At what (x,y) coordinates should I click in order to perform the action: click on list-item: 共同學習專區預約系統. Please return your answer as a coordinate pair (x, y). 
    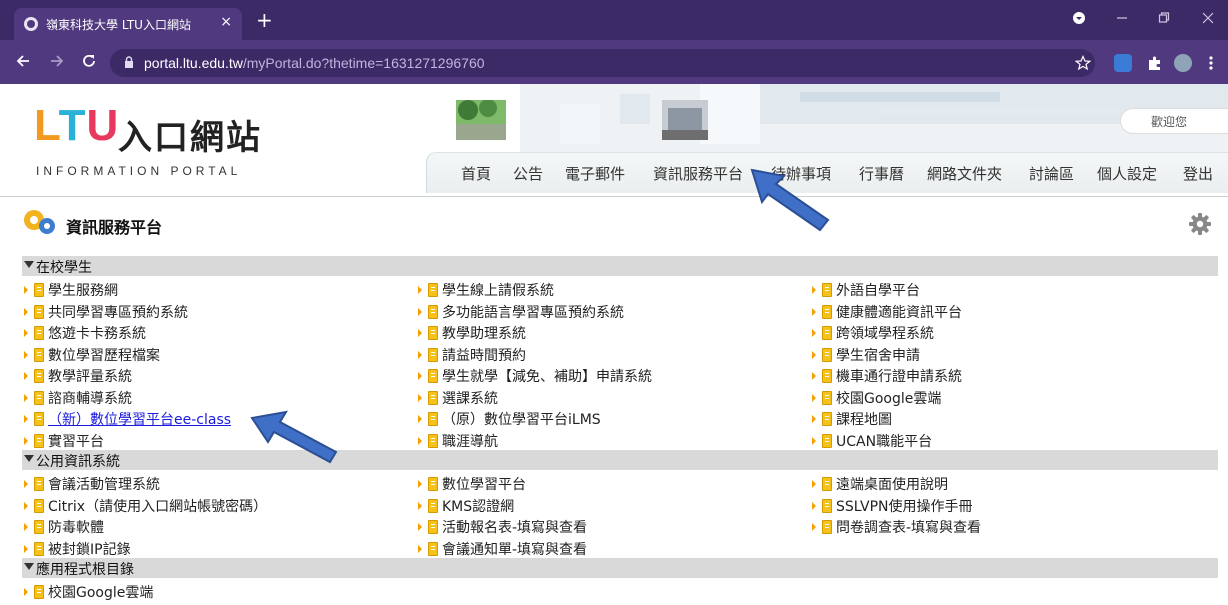
    Looking at the image, I should click on (106, 312).